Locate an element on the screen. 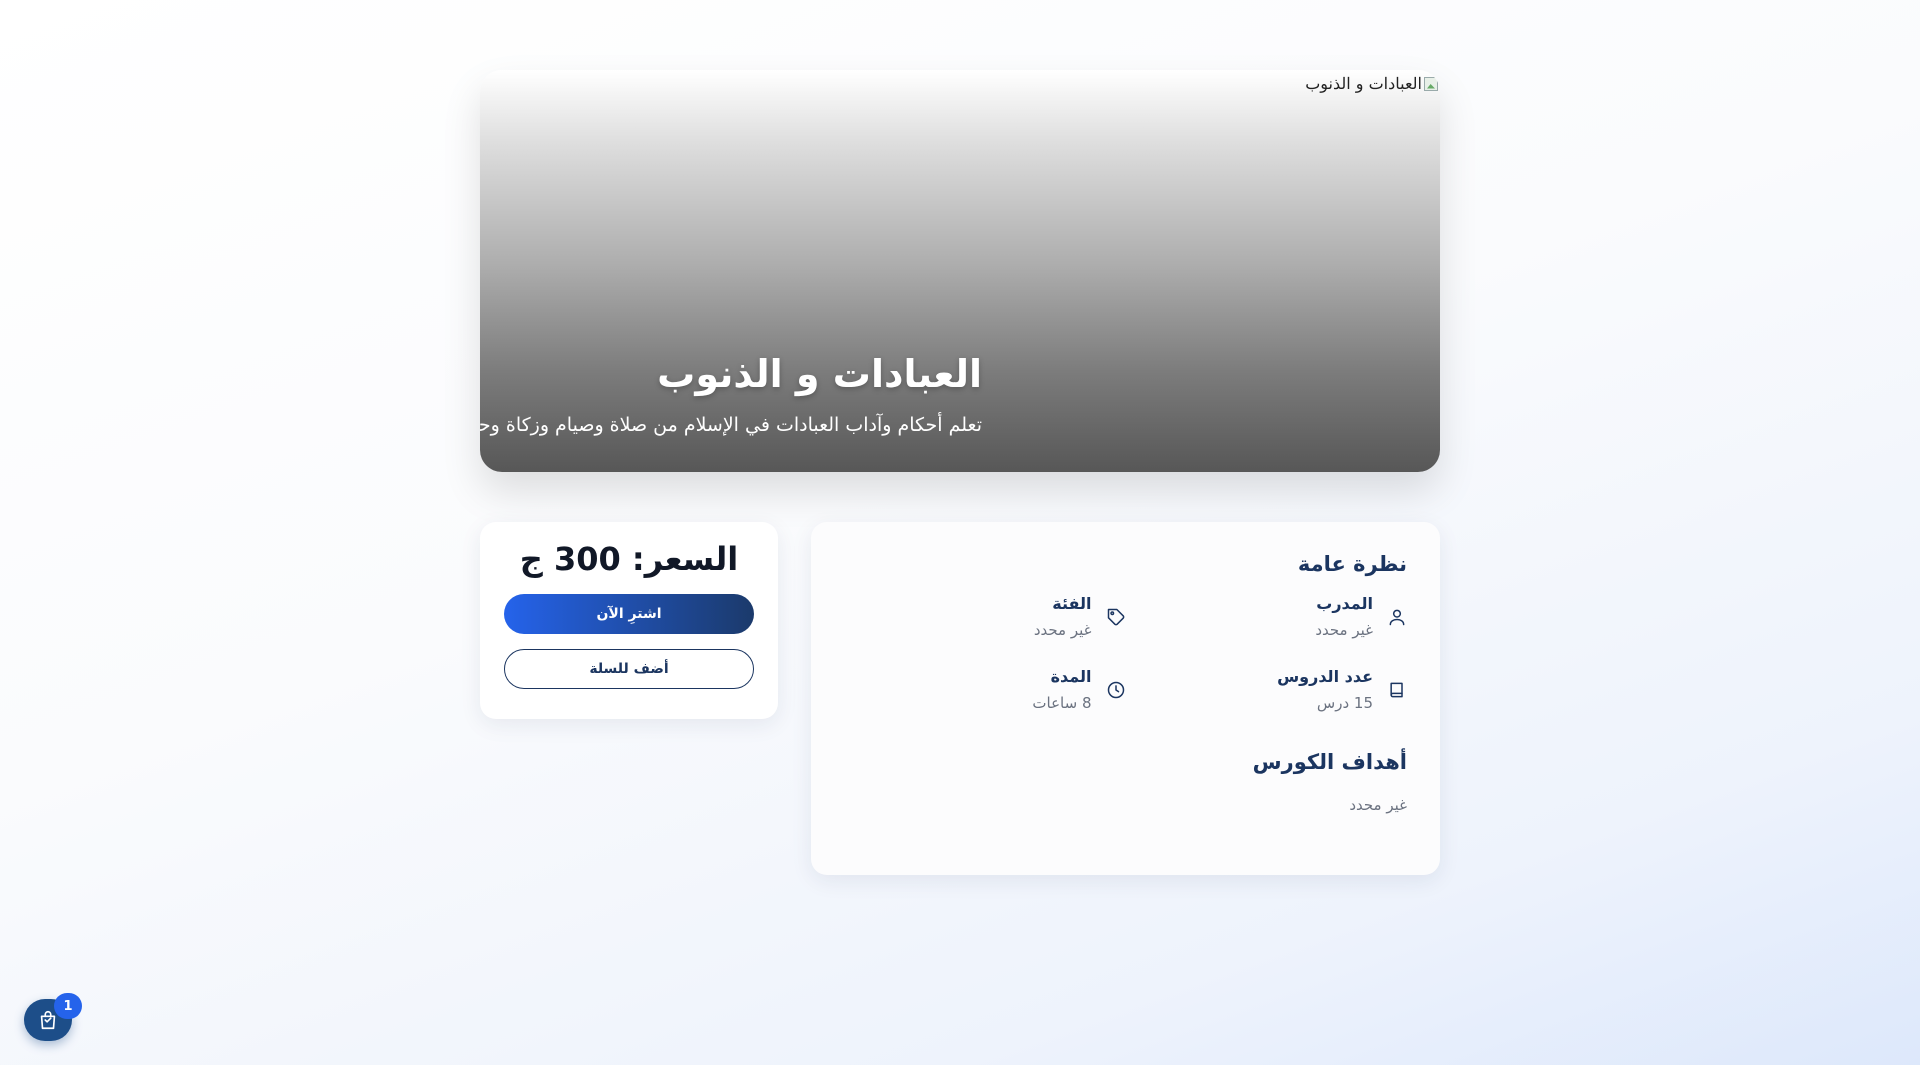 This screenshot has height=1065, width=1920. tag-icon is located at coordinates (1115, 616).